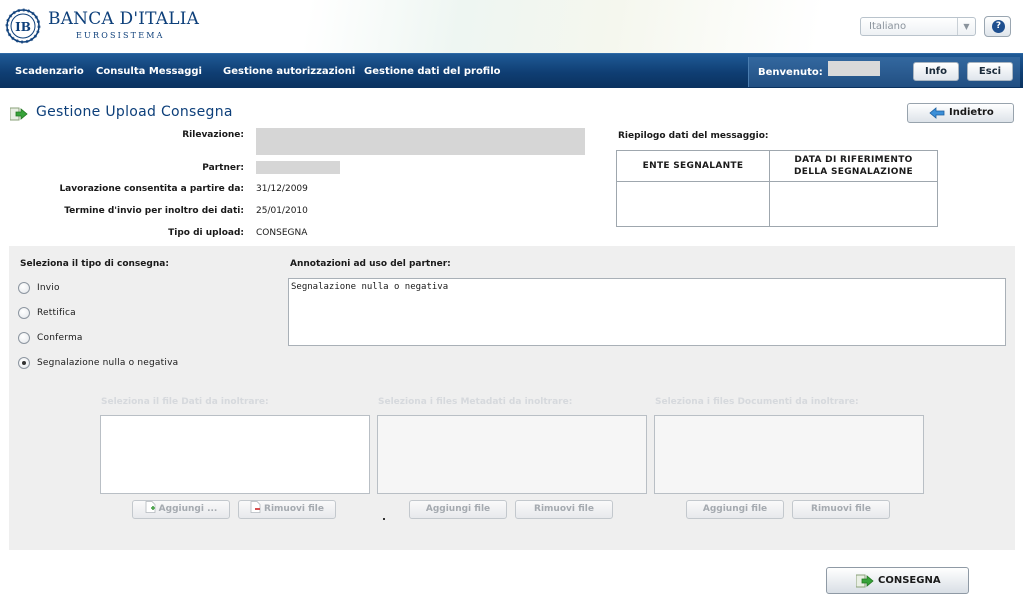  Describe the element at coordinates (853, 166) in the screenshot. I see `summary-header-data: DATA DI RIFERIMENTO DELLA SEGNALAZIONE` at that location.